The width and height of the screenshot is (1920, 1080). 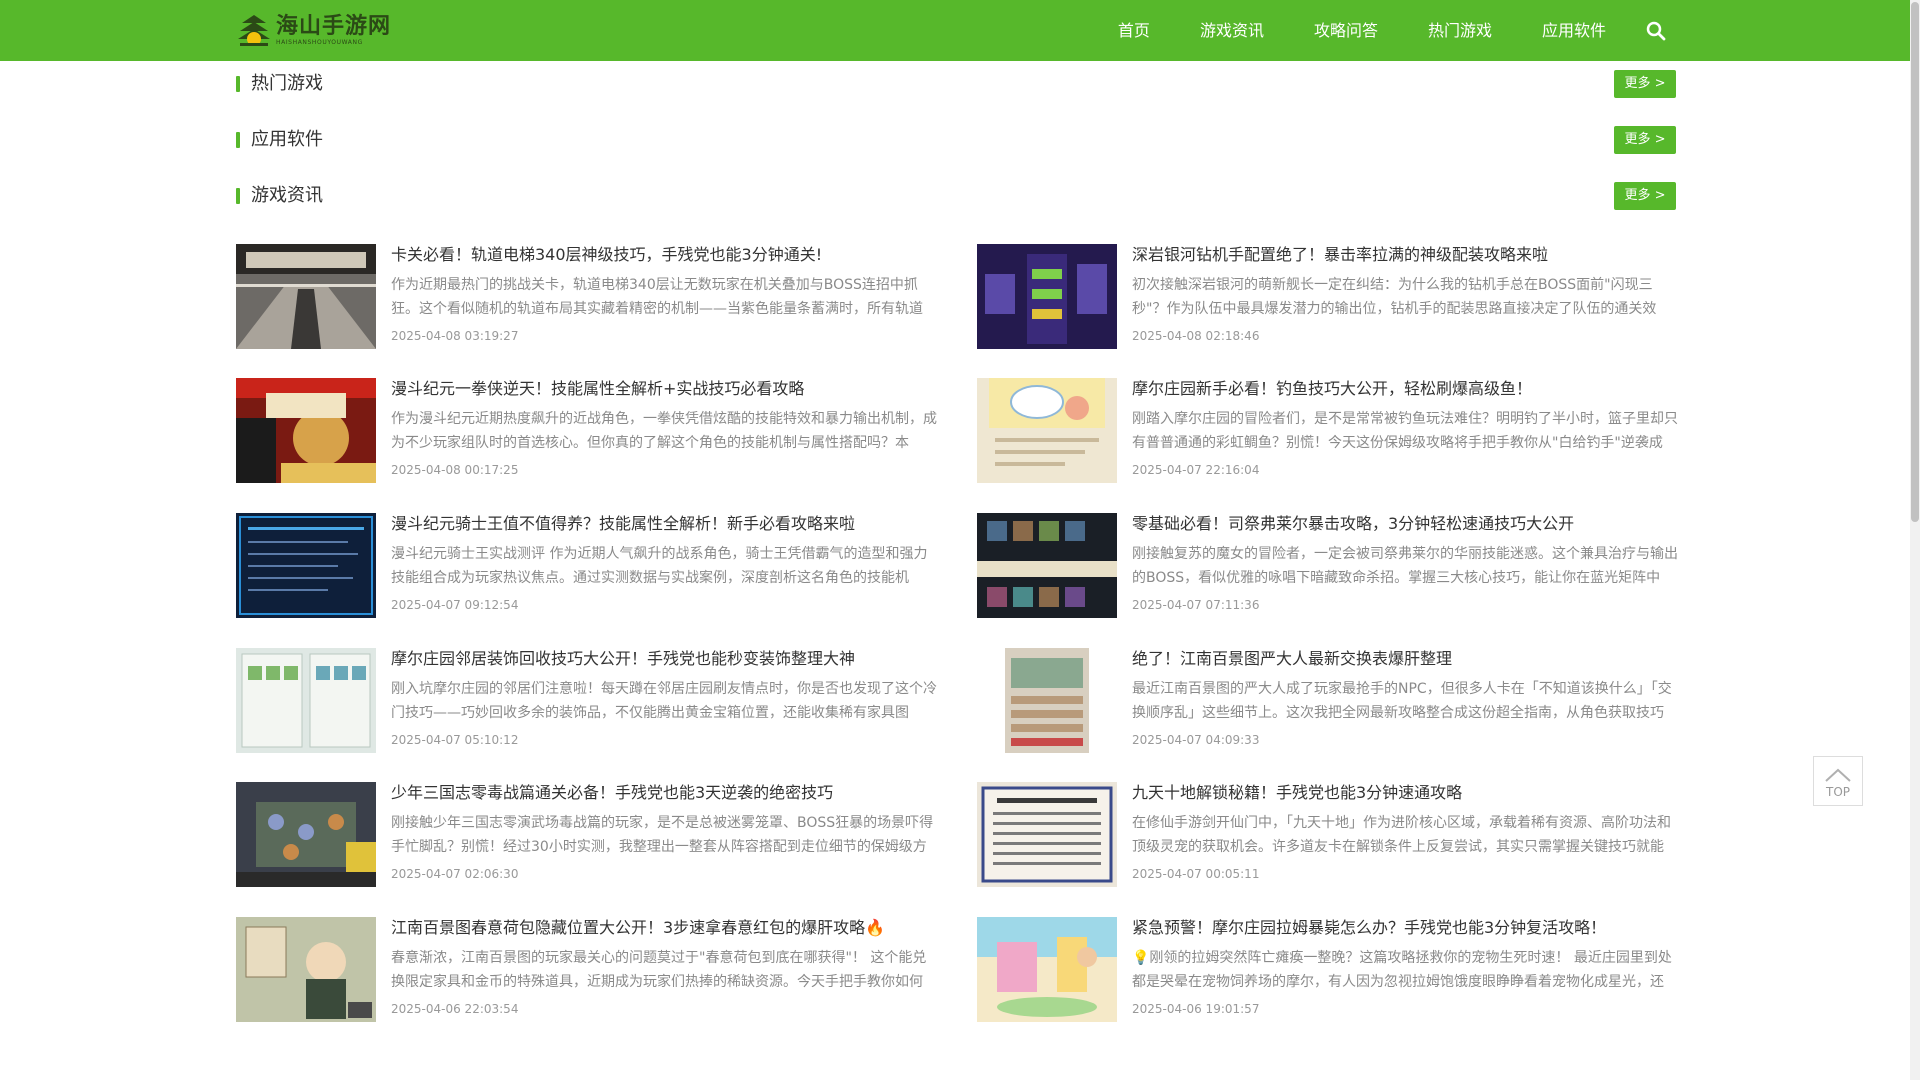 I want to click on site-logo: 海山手游网 HAISHANSHOUYOUWANG, so click(x=313, y=30).